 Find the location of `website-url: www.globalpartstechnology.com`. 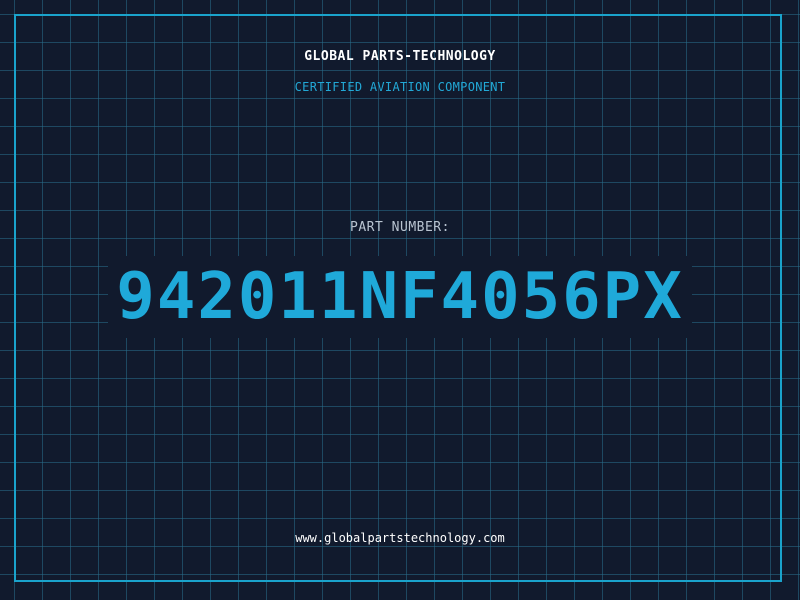

website-url: www.globalpartstechnology.com is located at coordinates (400, 538).